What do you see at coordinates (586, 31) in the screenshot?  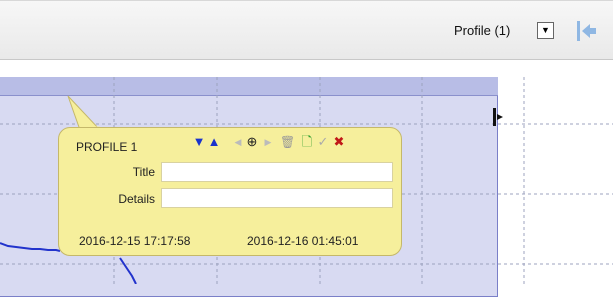 I see `collapse-left-icon` at bounding box center [586, 31].